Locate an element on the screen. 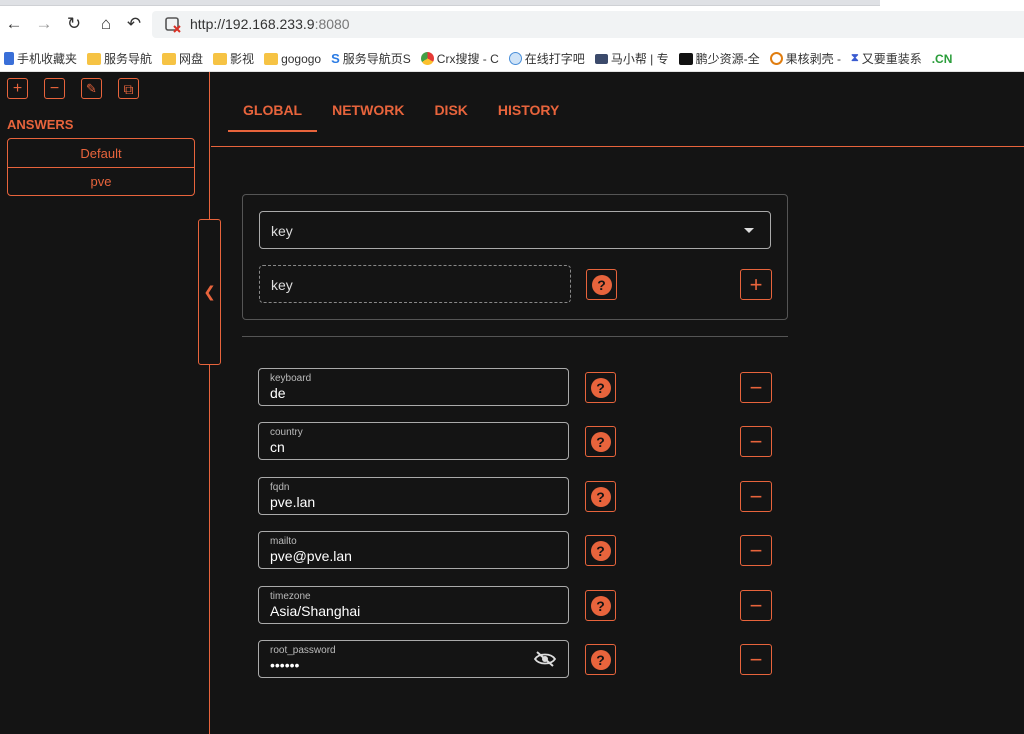 Image resolution: width=1024 pixels, height=734 pixels. remove-answer-button: − is located at coordinates (54, 88).